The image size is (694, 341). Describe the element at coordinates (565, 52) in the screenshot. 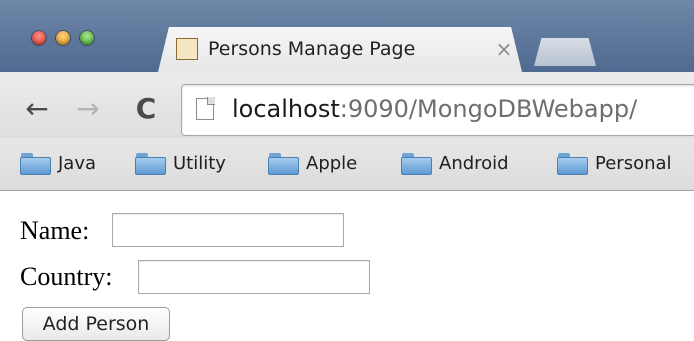

I see `new-tab-button` at that location.